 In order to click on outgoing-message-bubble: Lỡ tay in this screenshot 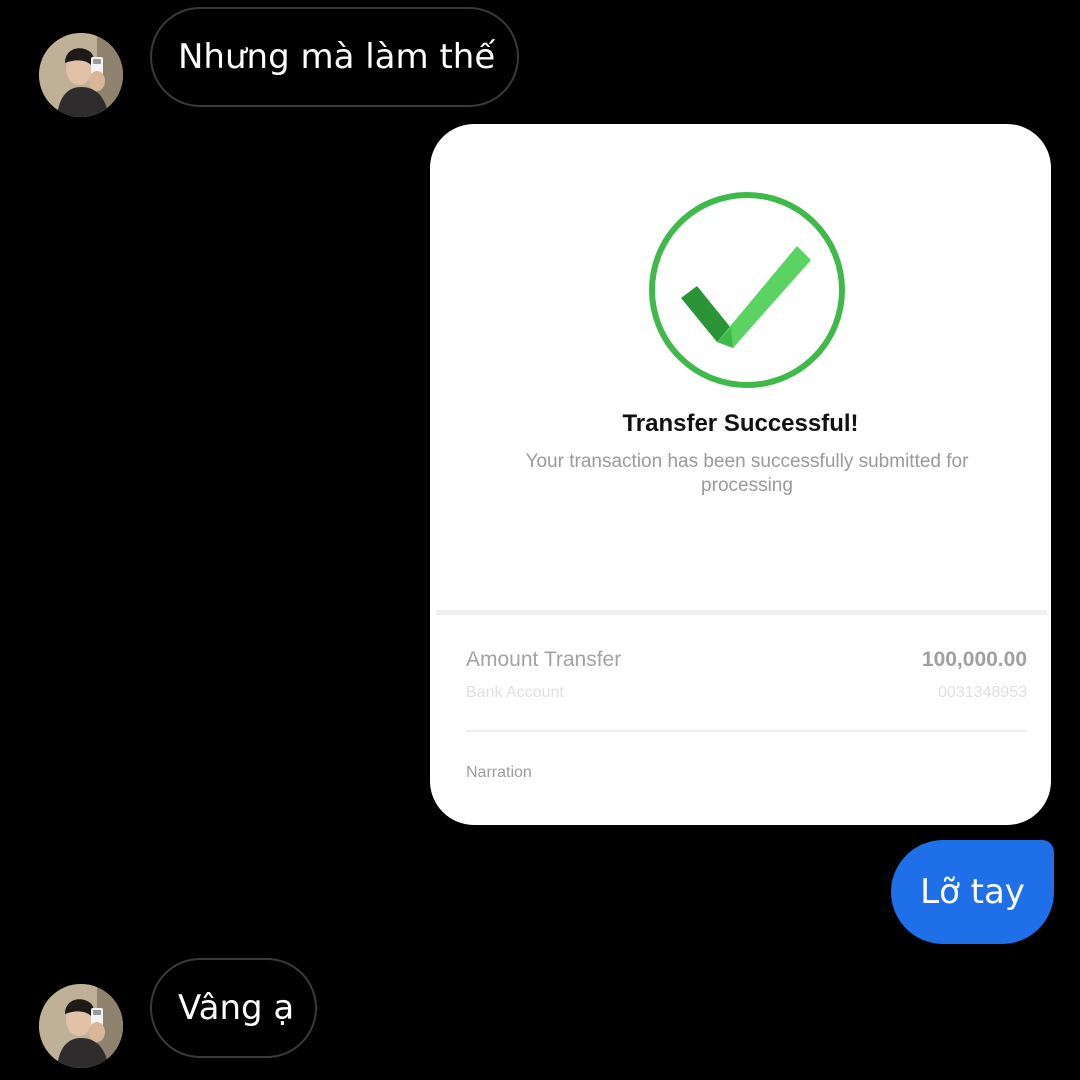, I will do `click(972, 892)`.